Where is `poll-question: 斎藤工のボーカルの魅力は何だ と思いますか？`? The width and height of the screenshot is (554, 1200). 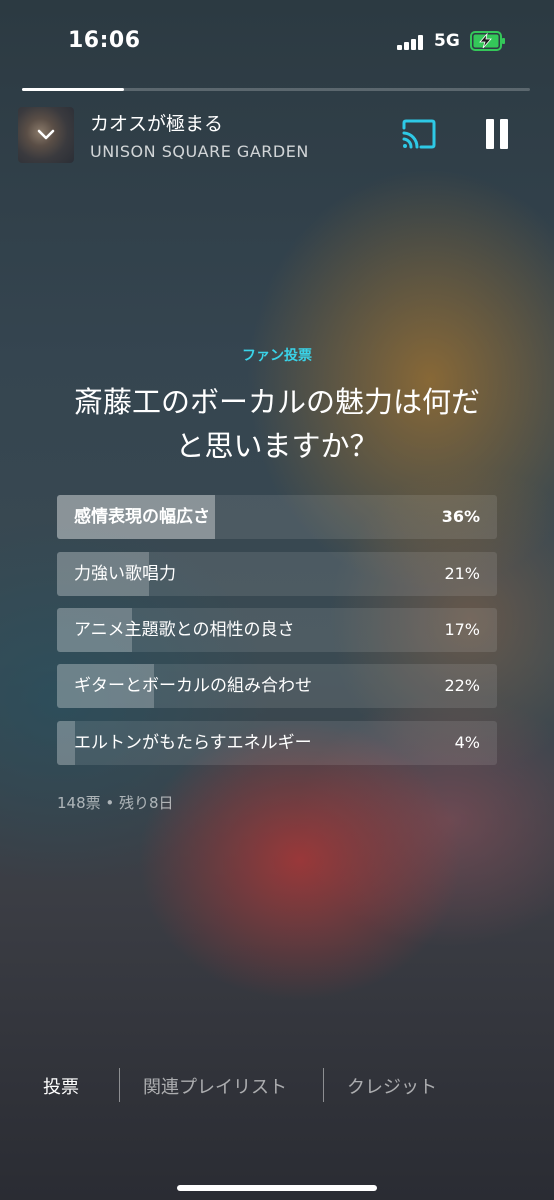 poll-question: 斎藤工のボーカルの魅力は何だ と思いますか？ is located at coordinates (276, 424).